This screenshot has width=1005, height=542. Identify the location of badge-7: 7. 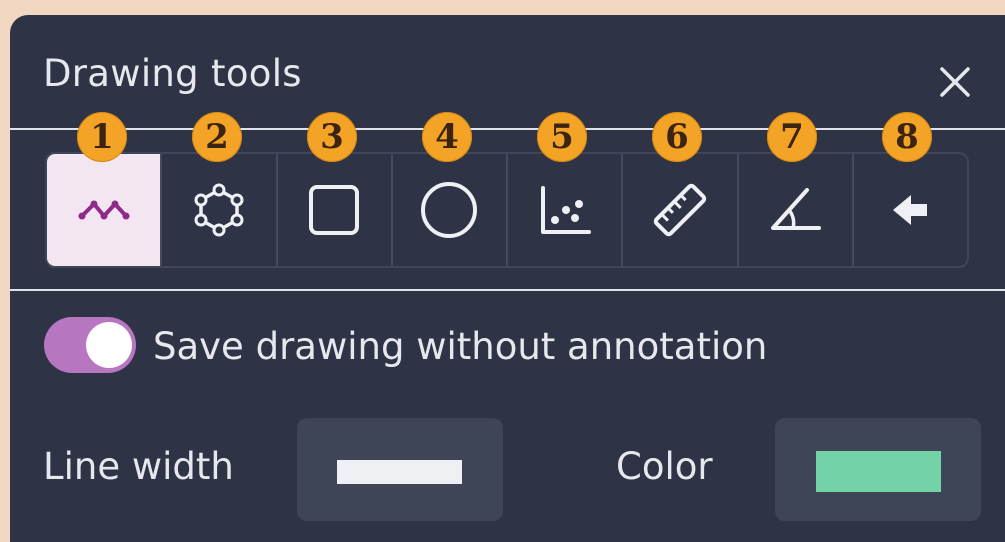
(792, 137).